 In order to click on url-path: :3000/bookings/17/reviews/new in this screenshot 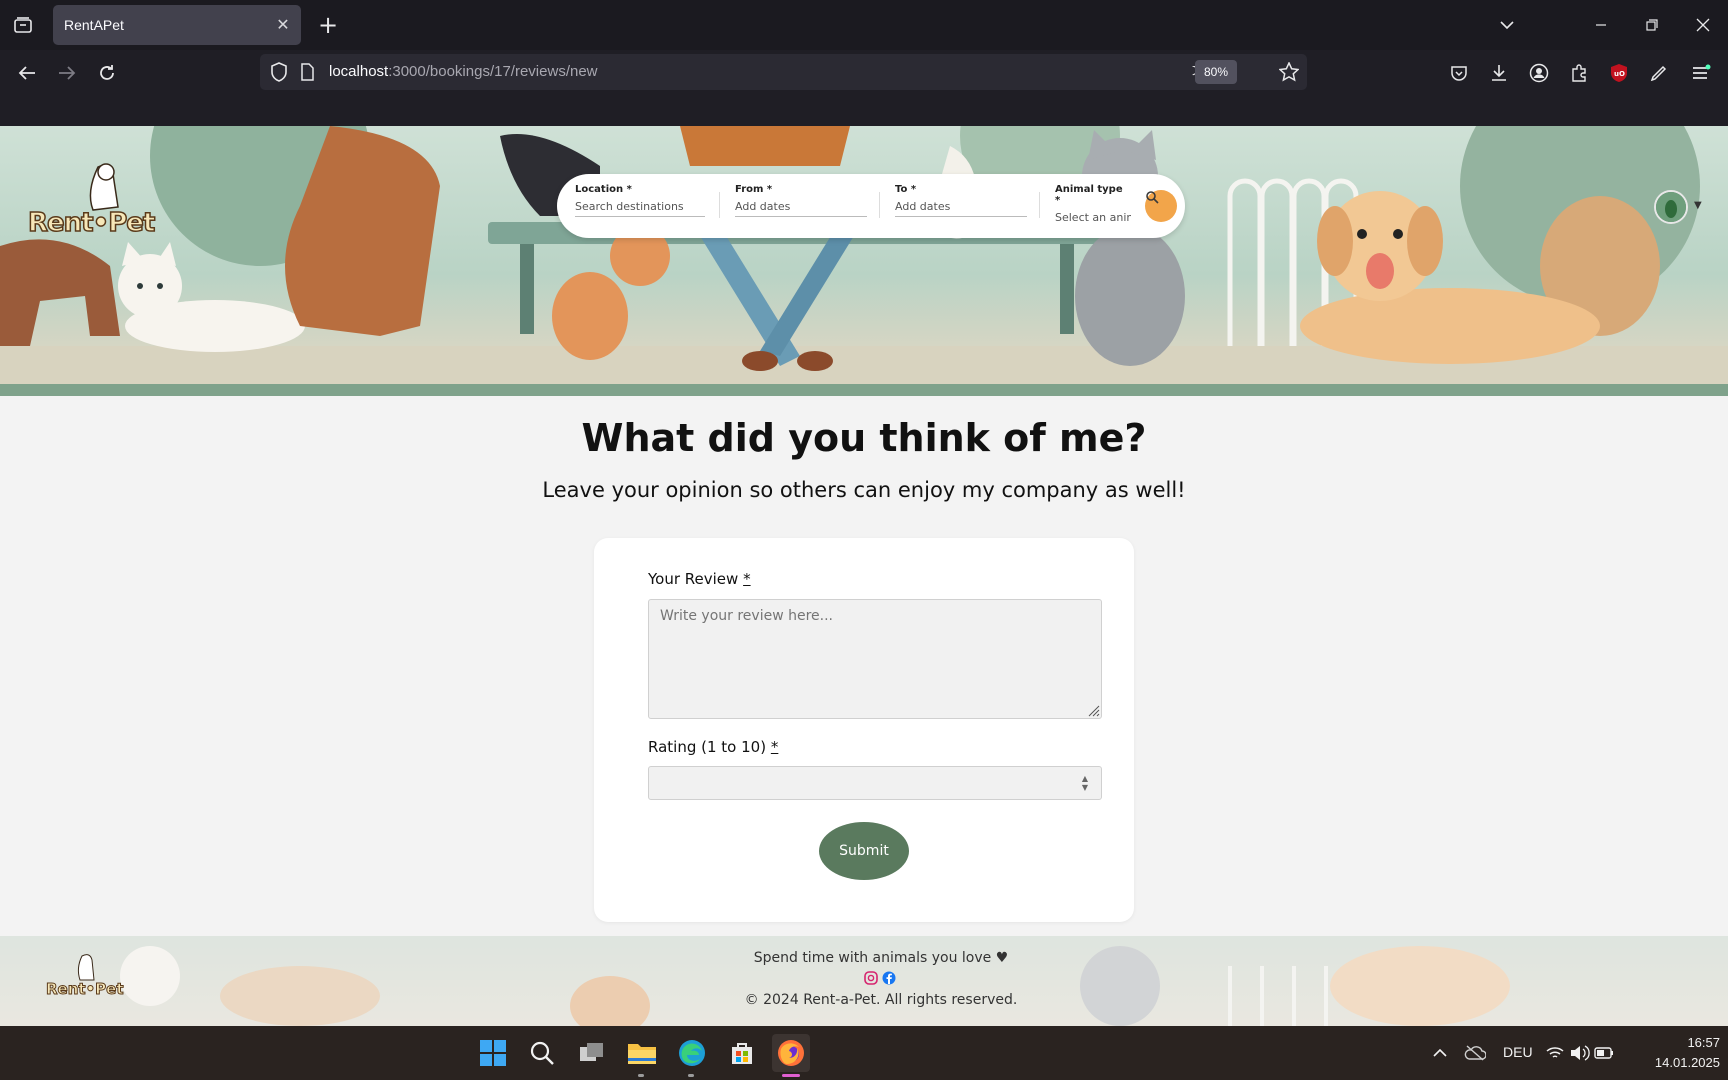, I will do `click(493, 71)`.